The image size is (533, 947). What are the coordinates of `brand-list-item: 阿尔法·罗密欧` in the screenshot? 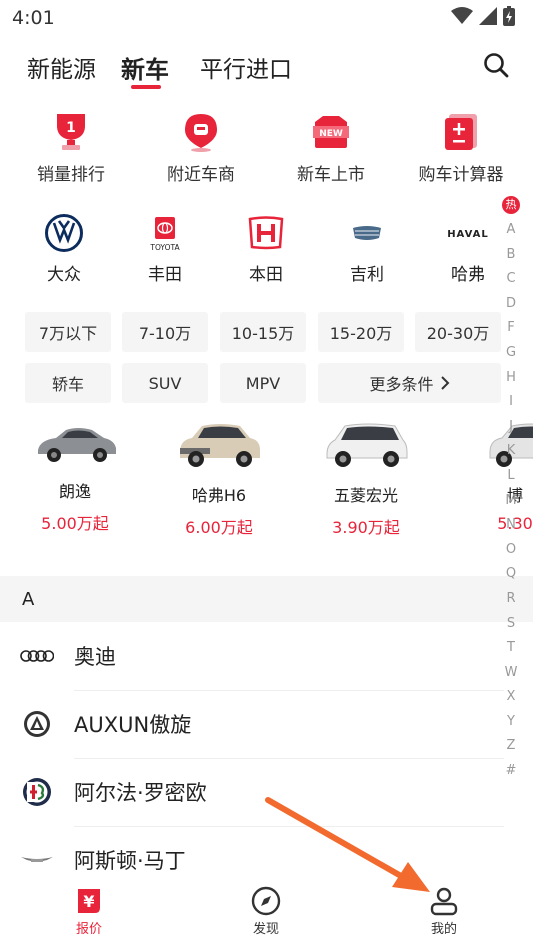 It's located at (266, 792).